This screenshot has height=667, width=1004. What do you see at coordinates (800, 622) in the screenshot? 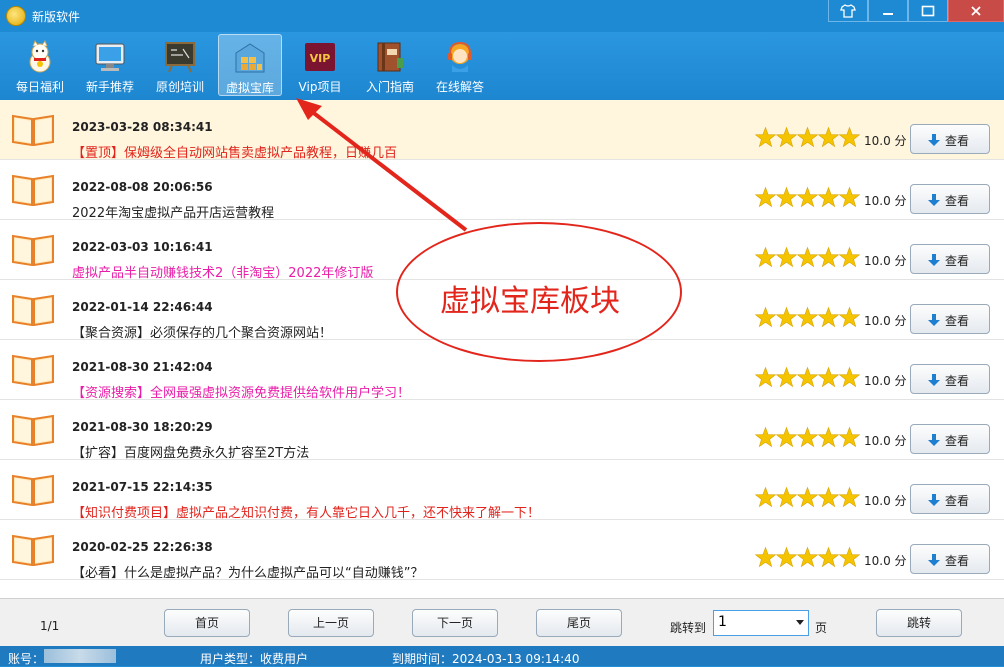
I see `chevron-down-icon` at bounding box center [800, 622].